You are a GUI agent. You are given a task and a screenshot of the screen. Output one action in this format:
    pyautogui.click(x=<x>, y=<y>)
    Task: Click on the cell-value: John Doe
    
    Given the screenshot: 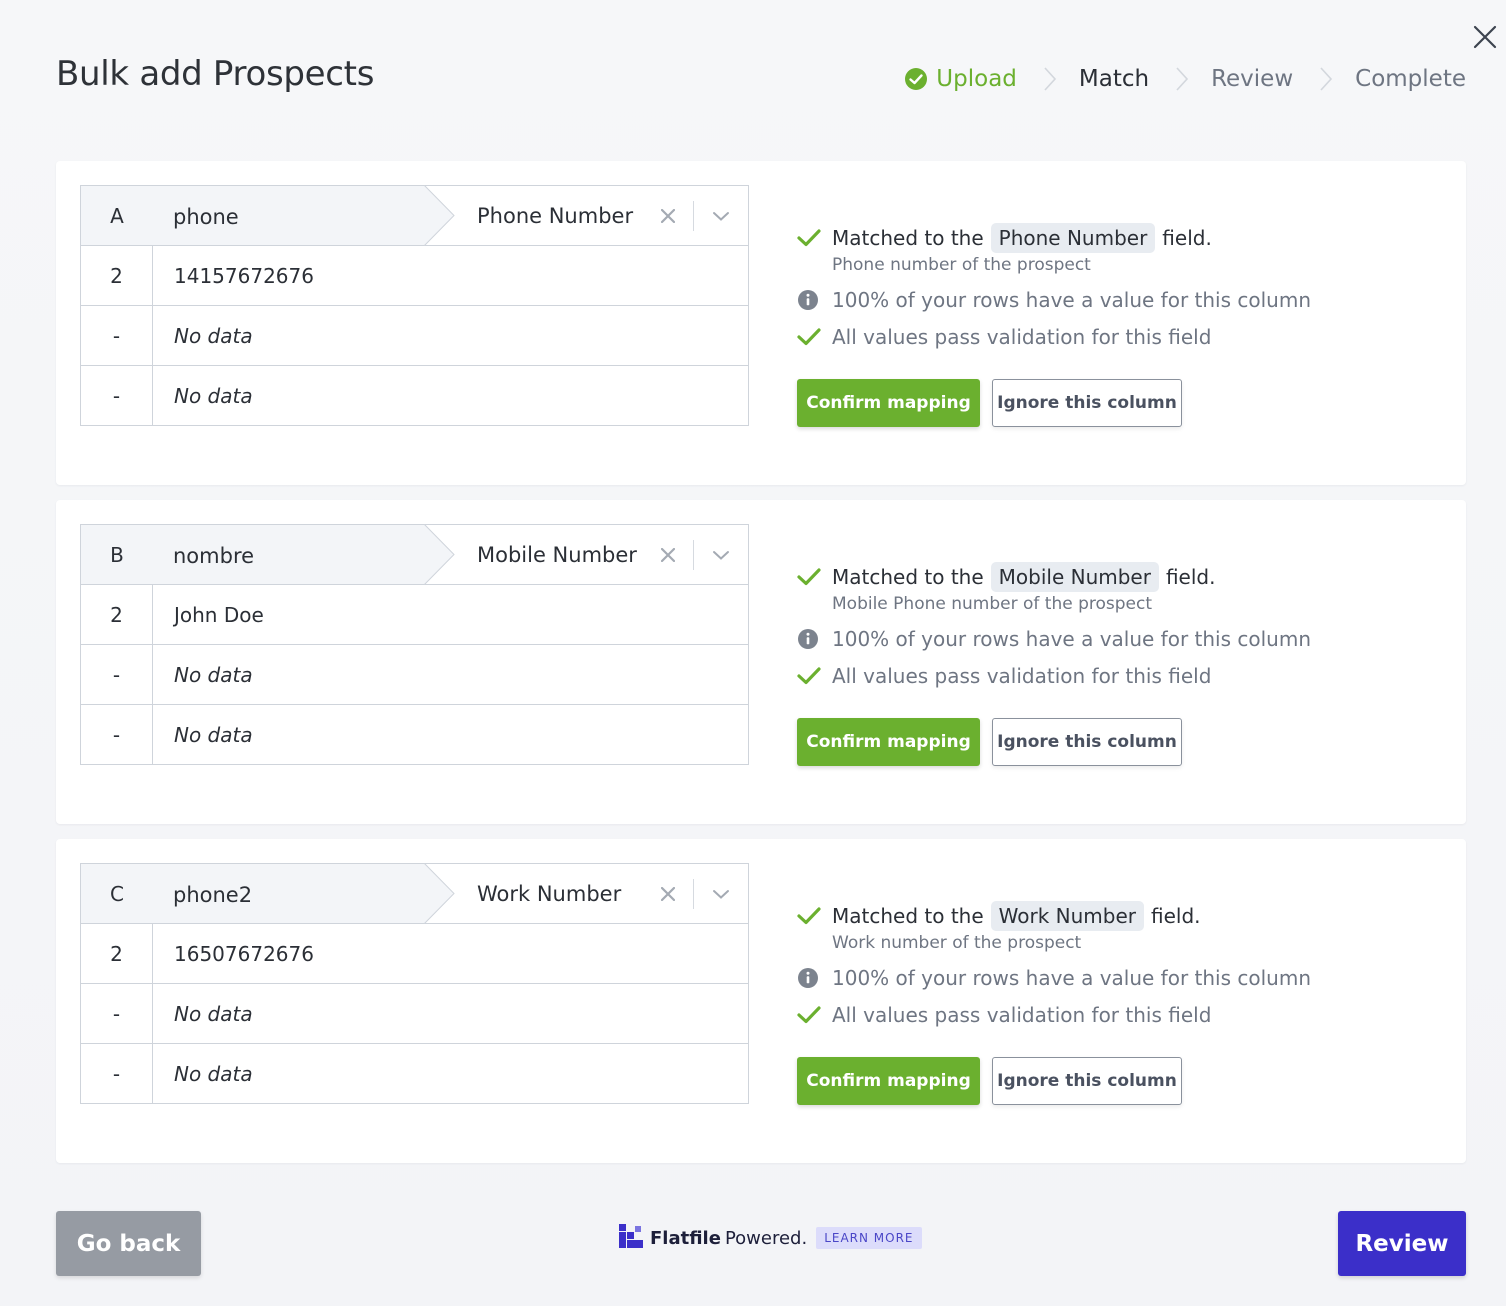 What is the action you would take?
    pyautogui.click(x=219, y=614)
    